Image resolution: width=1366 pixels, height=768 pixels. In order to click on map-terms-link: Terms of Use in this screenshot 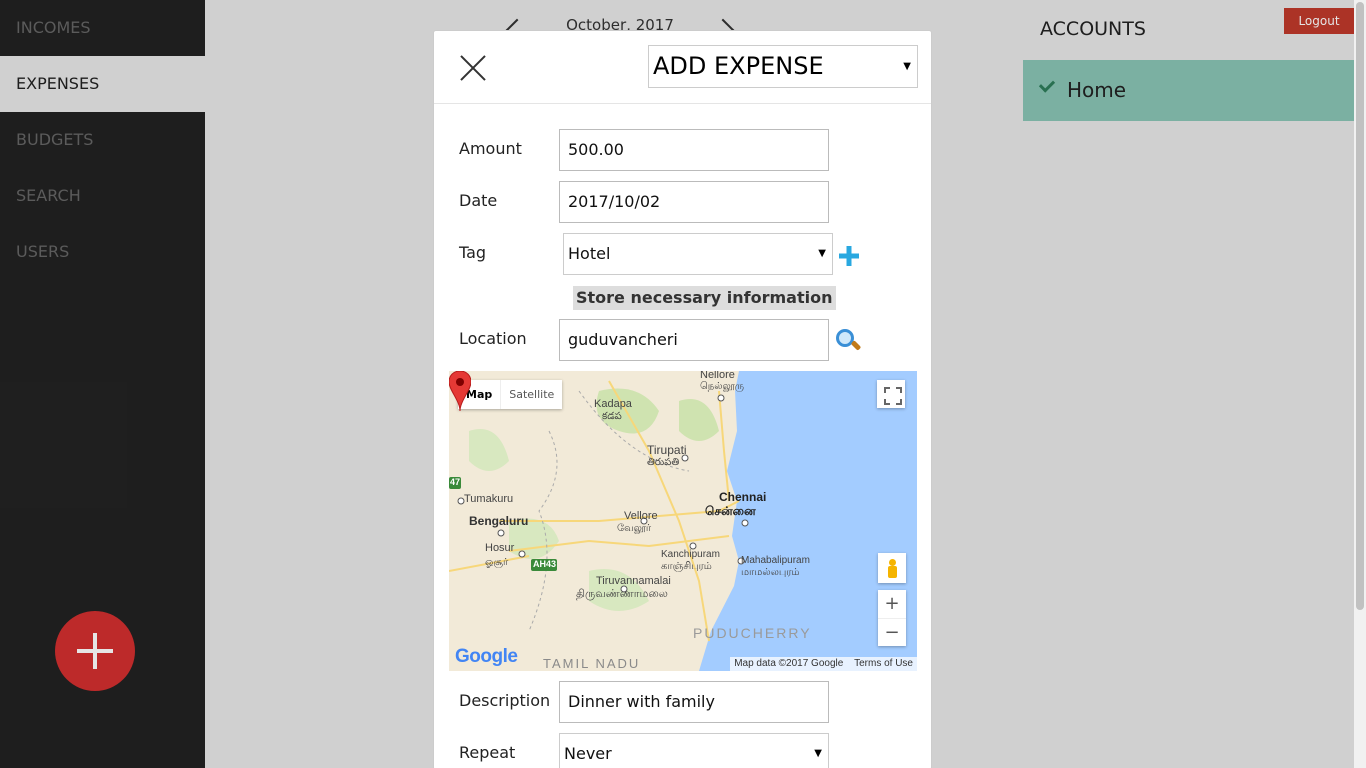, I will do `click(883, 663)`.